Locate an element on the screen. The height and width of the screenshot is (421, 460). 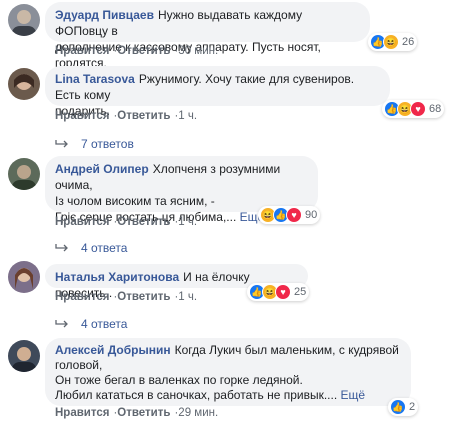
reactions-summary: 😆 👍 ♥ 90 is located at coordinates (289, 215).